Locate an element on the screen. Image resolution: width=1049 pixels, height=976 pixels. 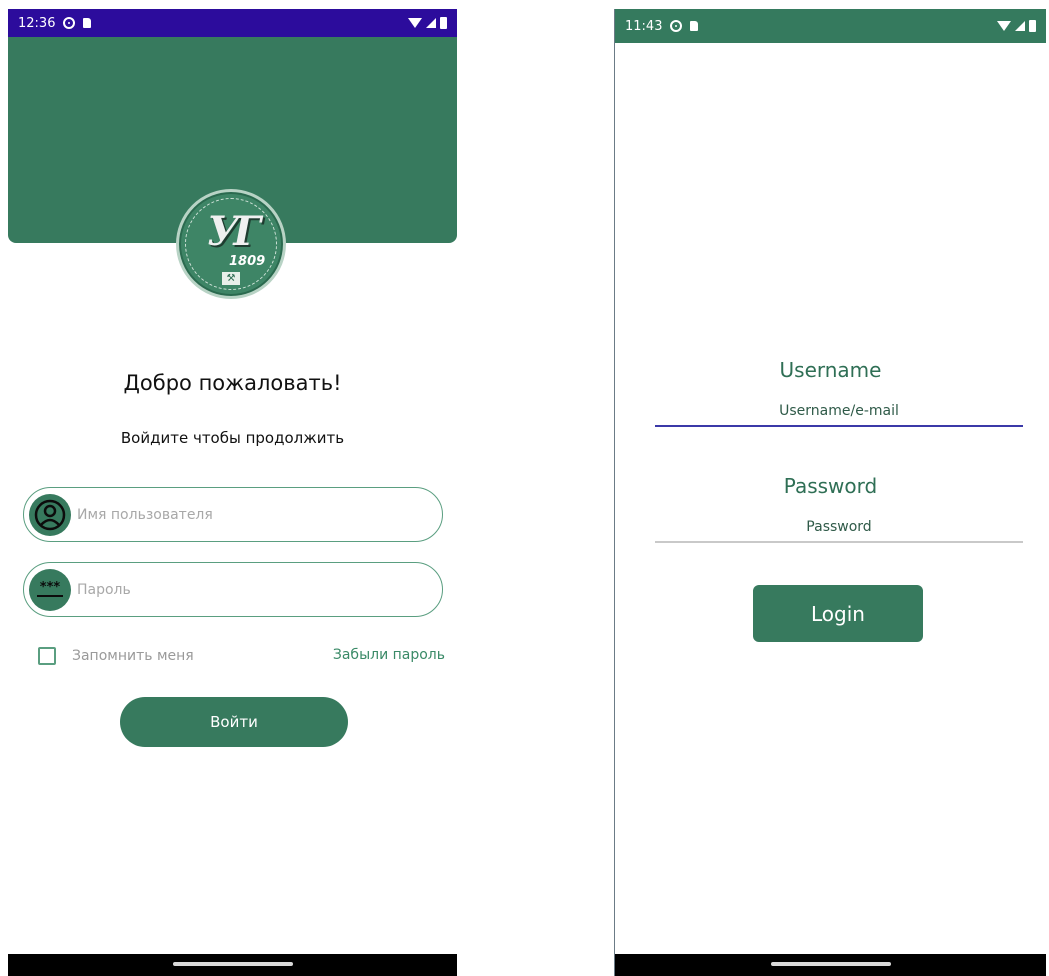
password-dots-icon: *** is located at coordinates (50, 589).